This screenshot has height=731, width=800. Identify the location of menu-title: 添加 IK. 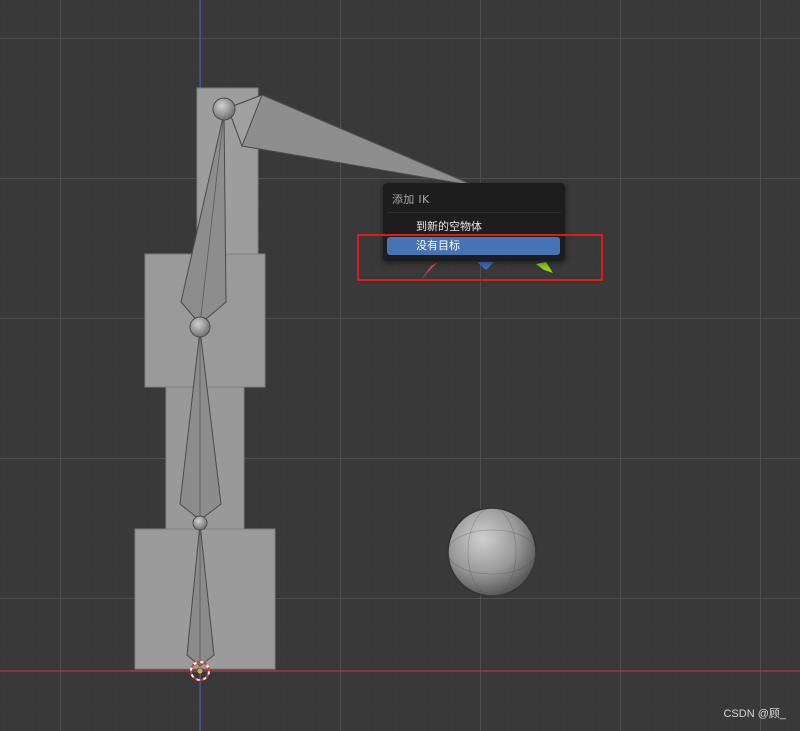
(411, 199).